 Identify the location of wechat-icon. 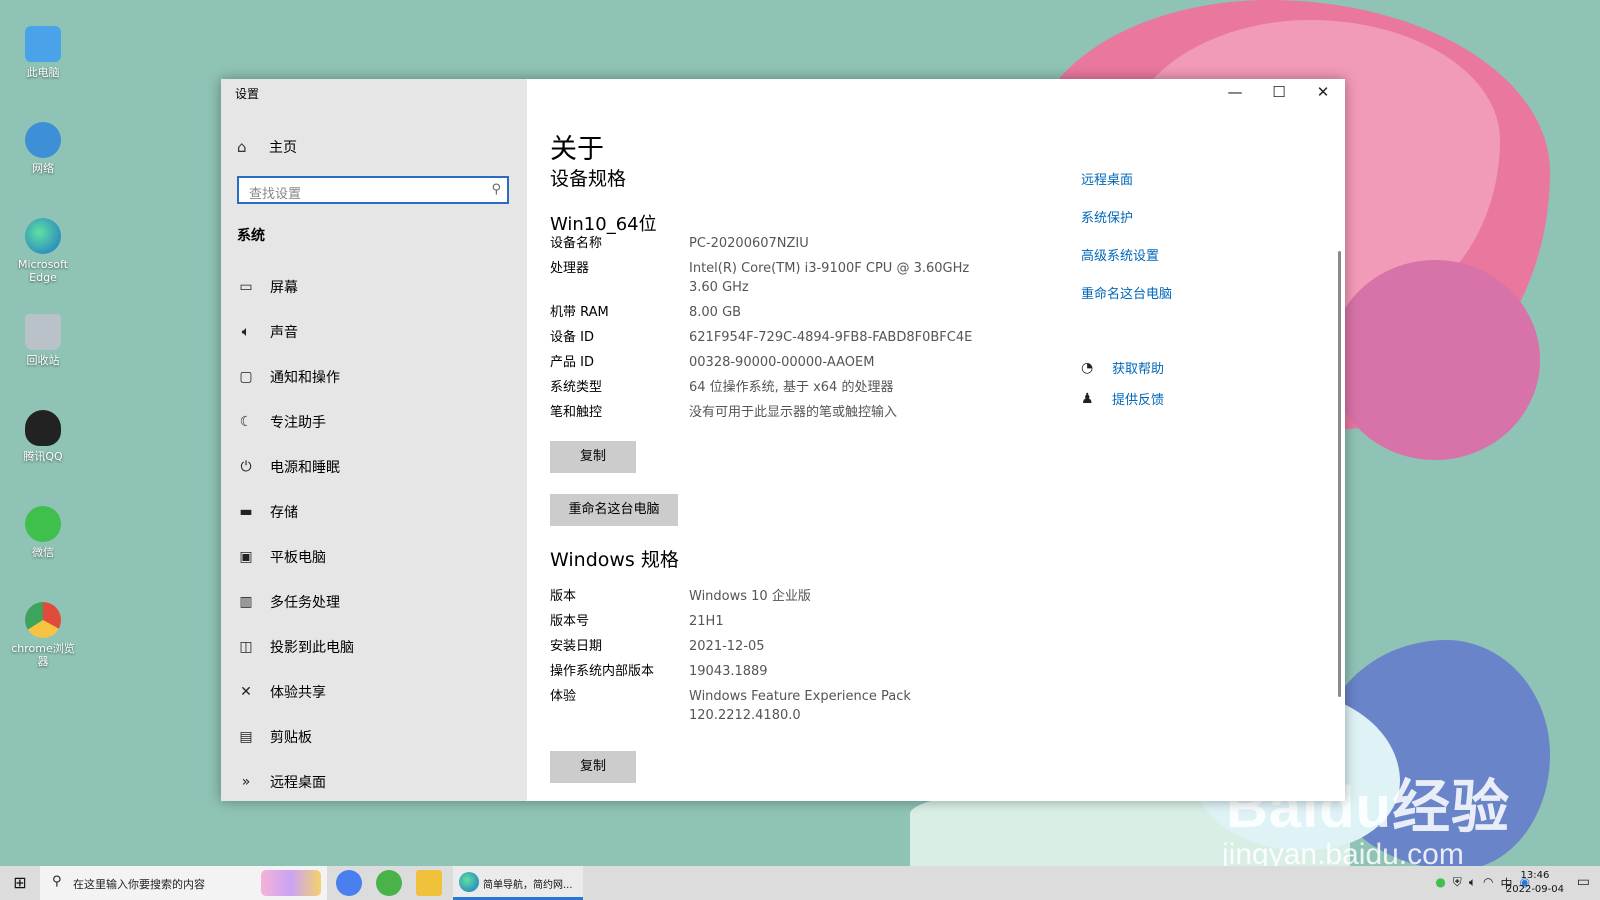
(43, 524).